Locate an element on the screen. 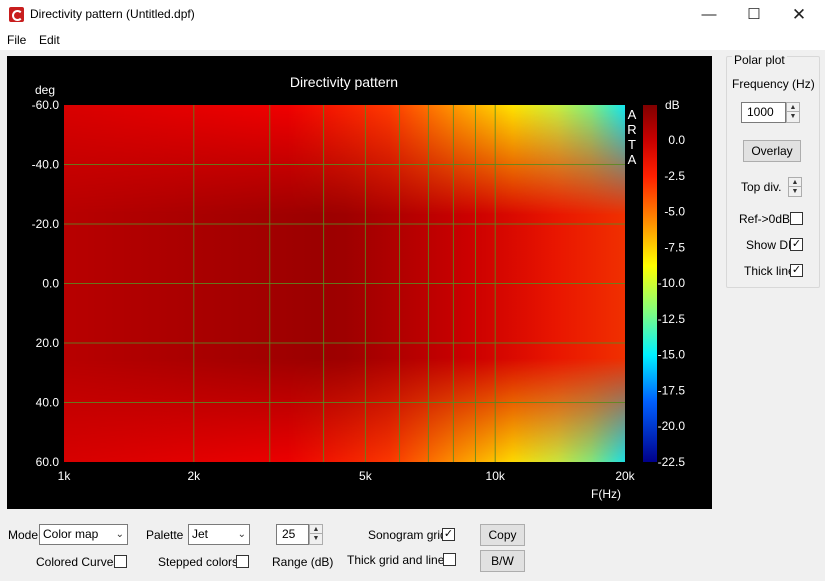 Image resolution: width=825 pixels, height=581 pixels. frequency-label: Frequency (Hz) is located at coordinates (773, 84).